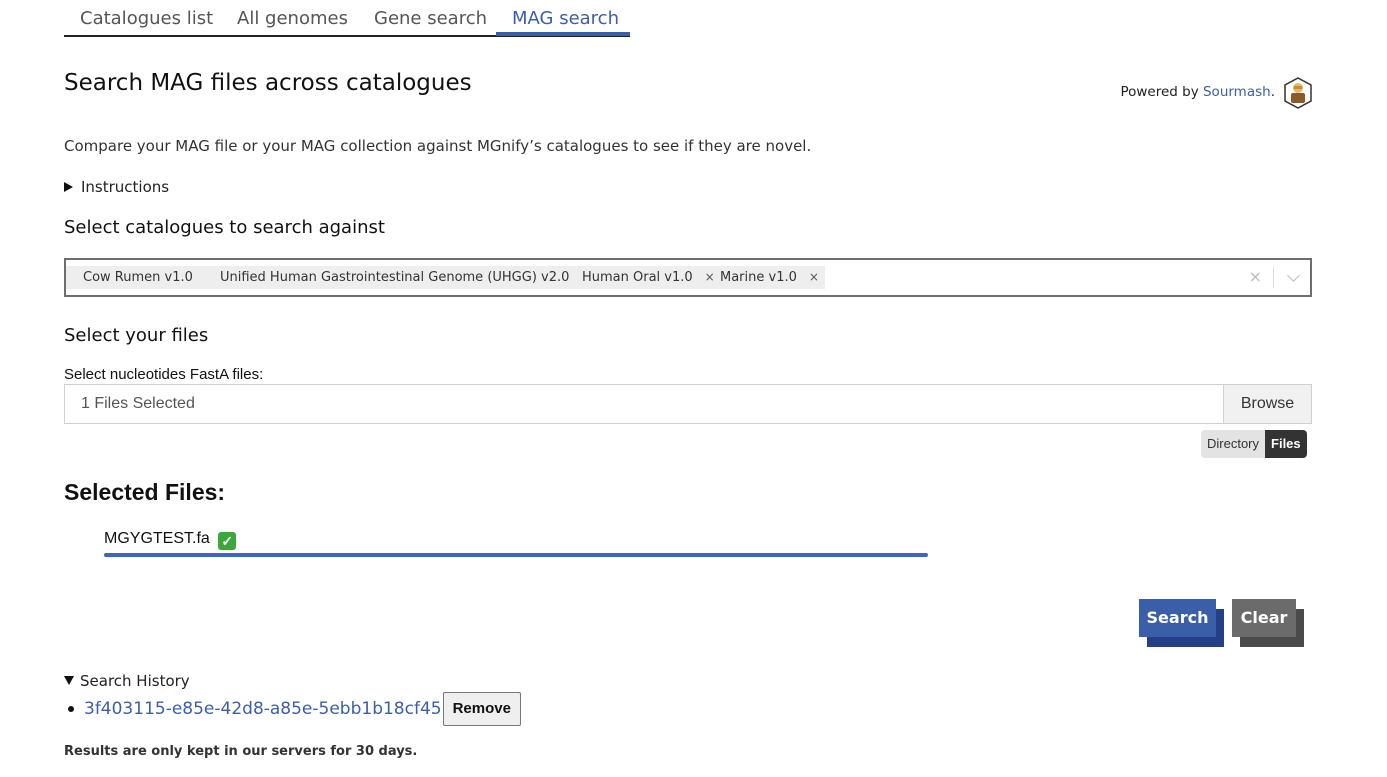 This screenshot has height=777, width=1387. I want to click on sourmash-logo-icon, so click(1298, 93).